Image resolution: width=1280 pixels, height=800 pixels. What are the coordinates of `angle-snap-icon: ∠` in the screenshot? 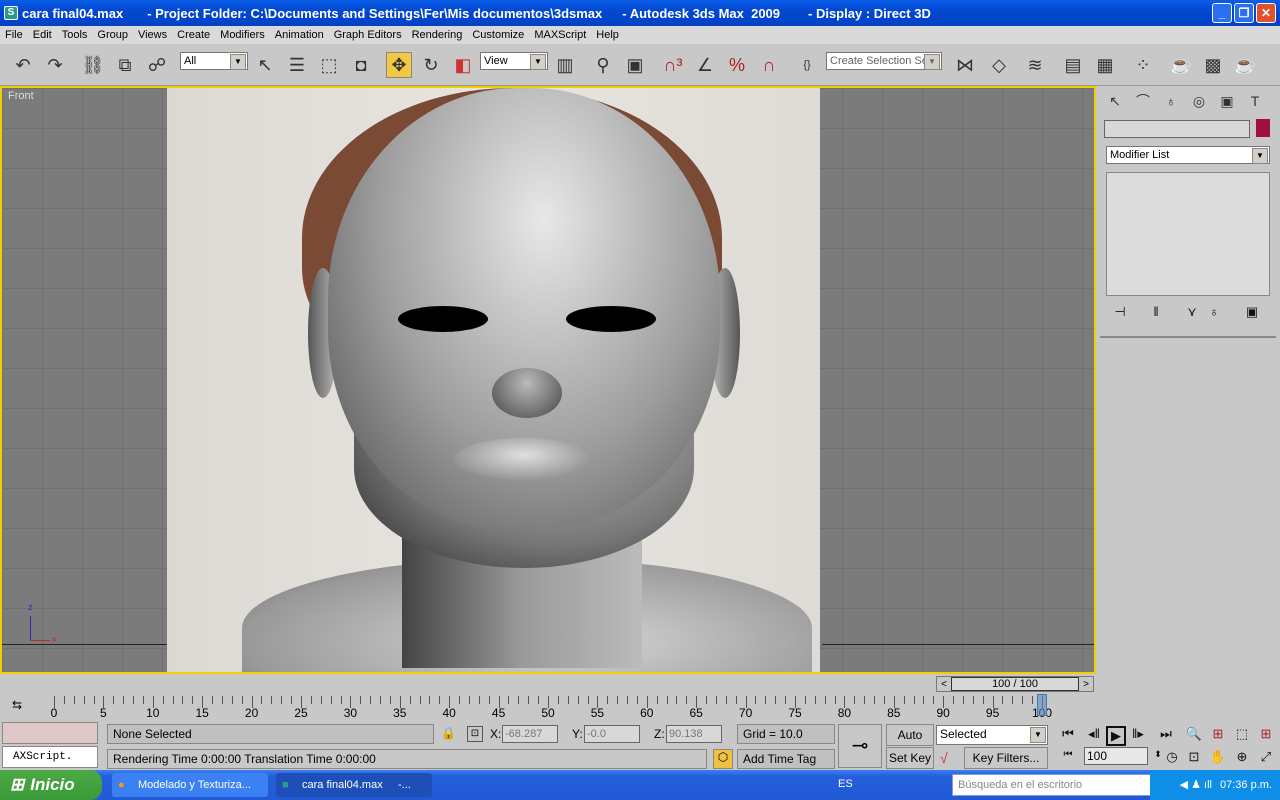 It's located at (705, 65).